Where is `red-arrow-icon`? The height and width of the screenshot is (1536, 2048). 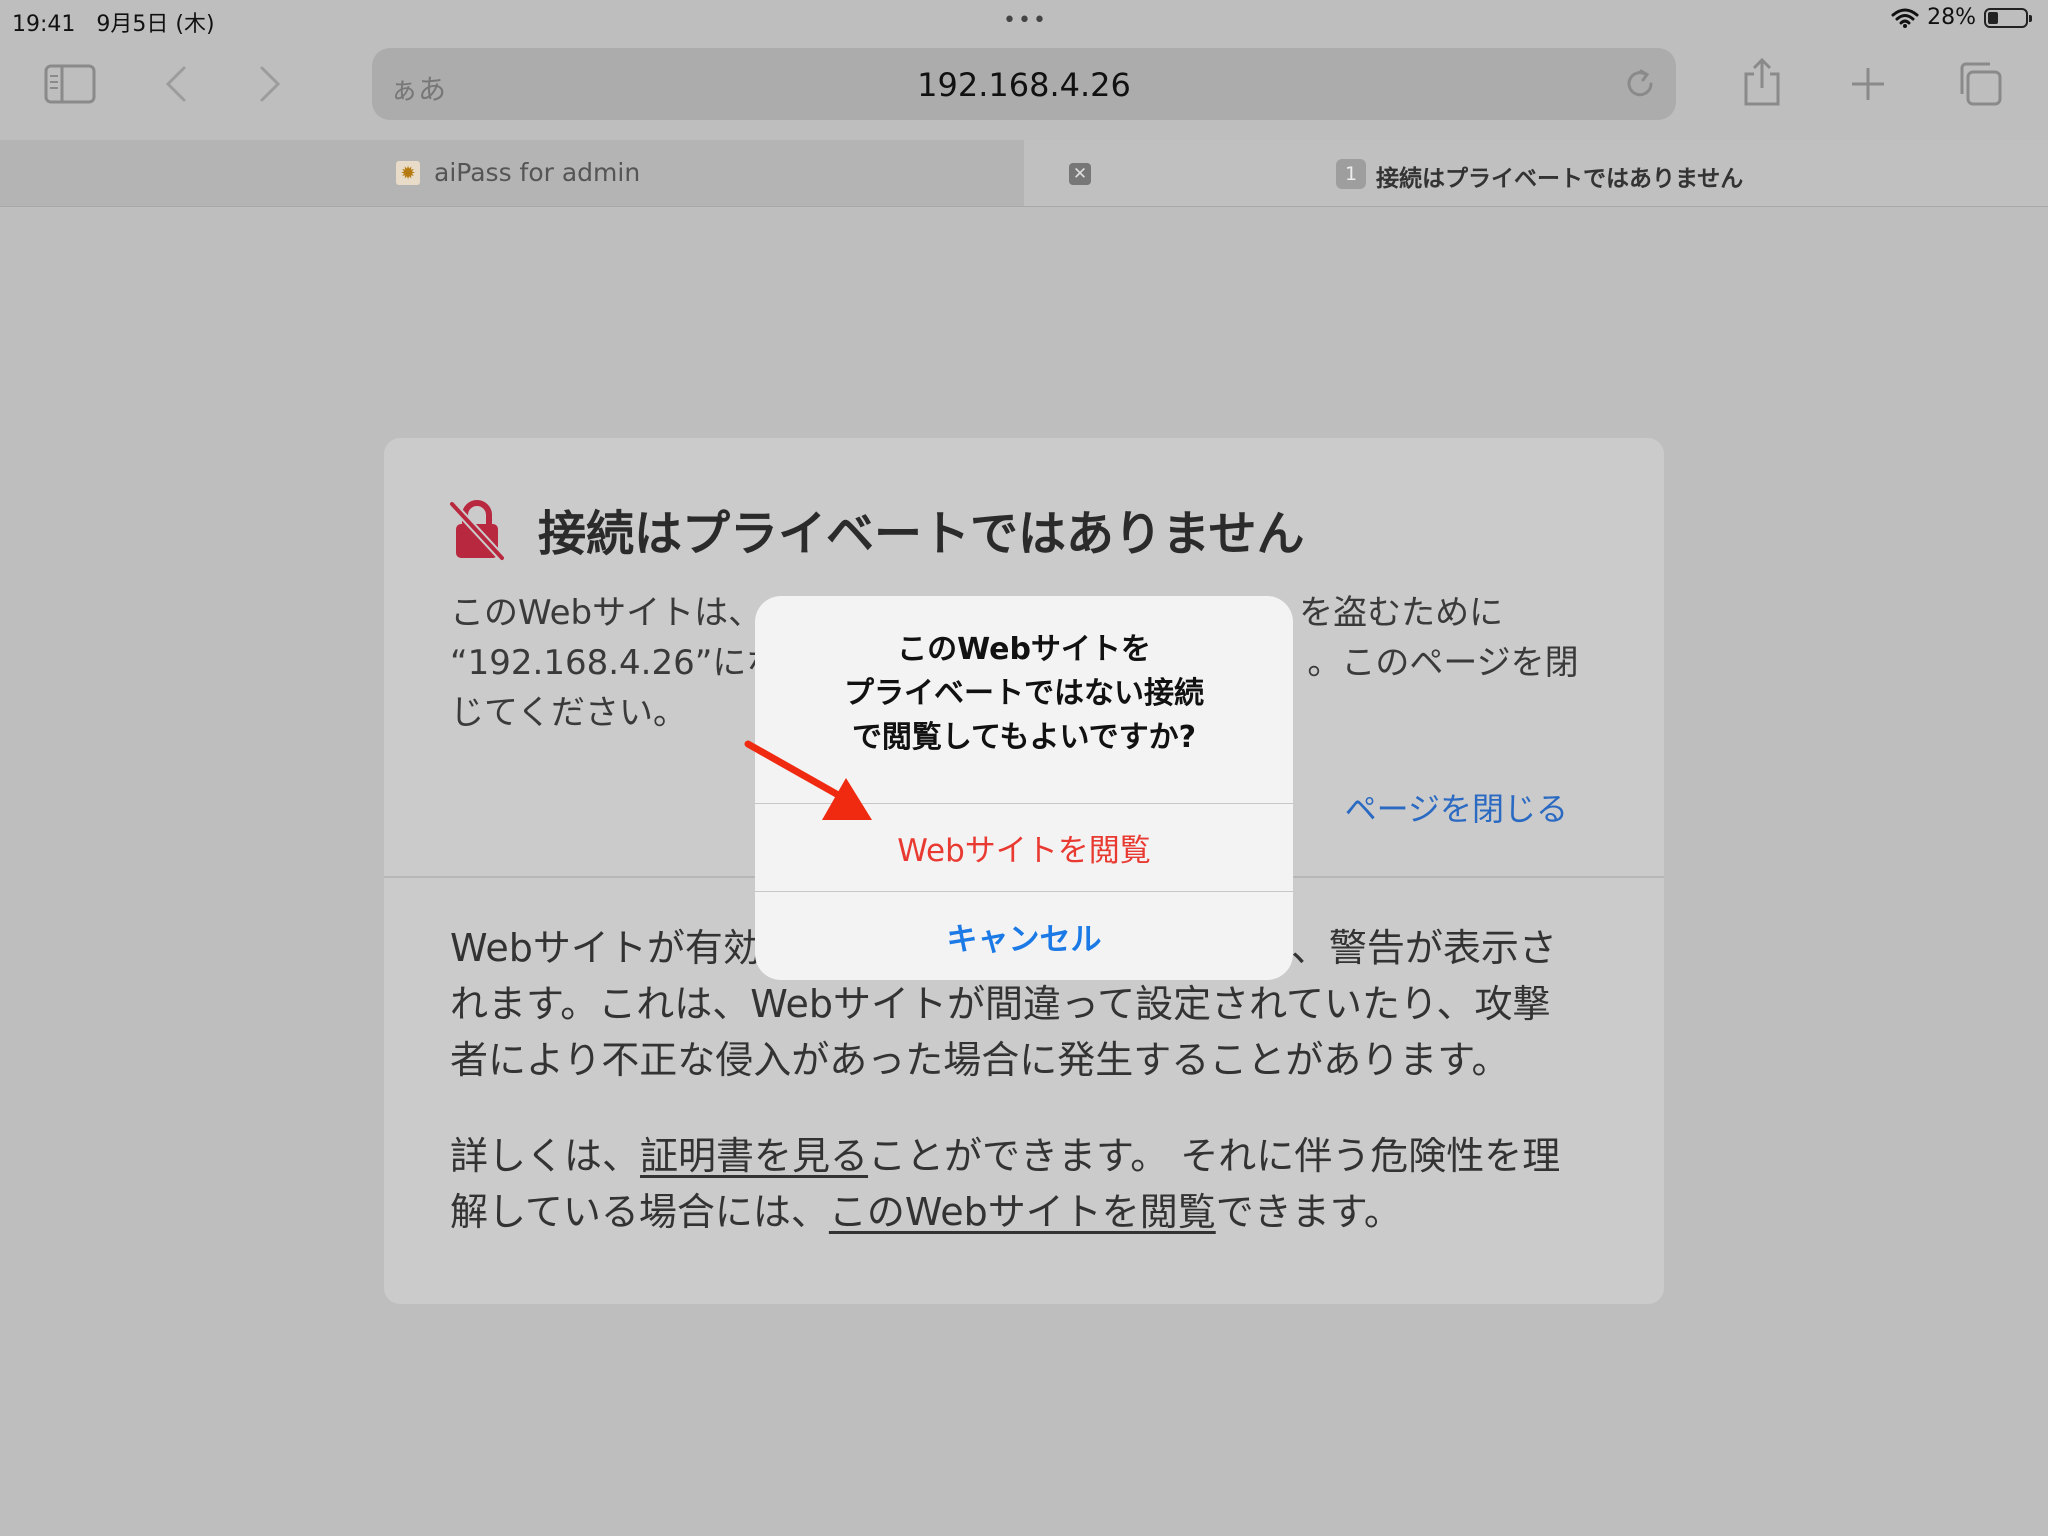 red-arrow-icon is located at coordinates (808, 780).